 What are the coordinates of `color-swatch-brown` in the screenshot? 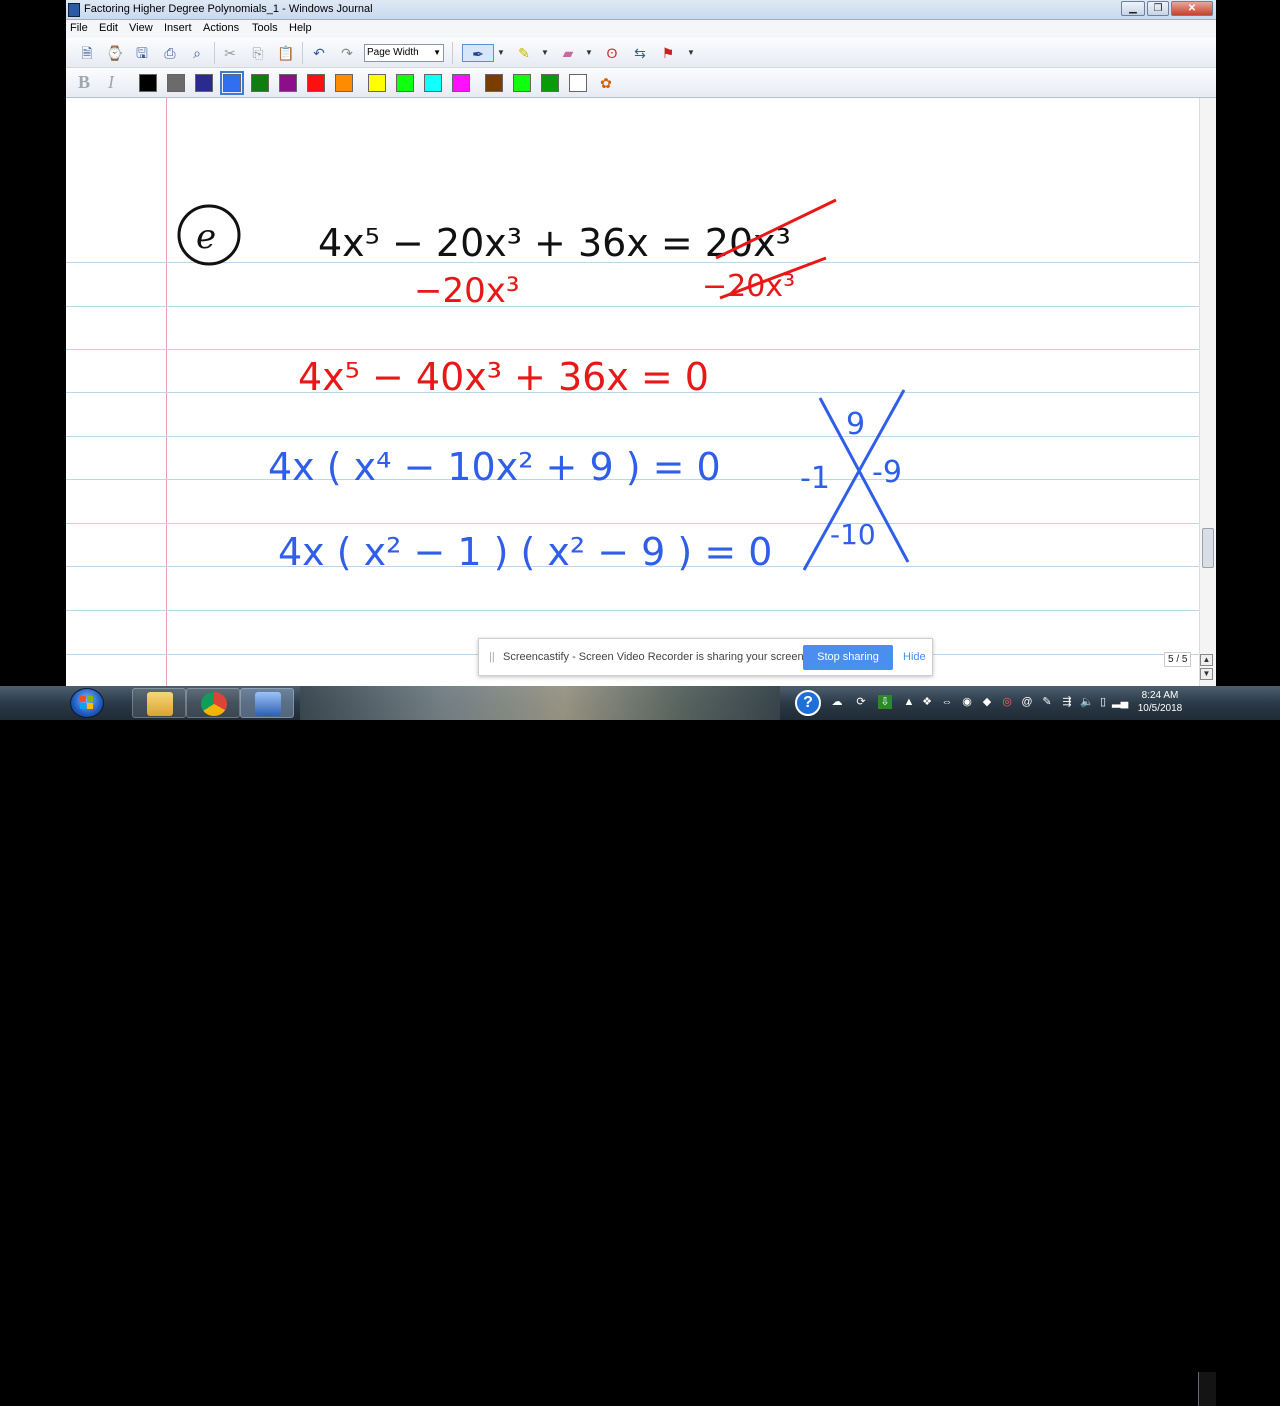 It's located at (494, 83).